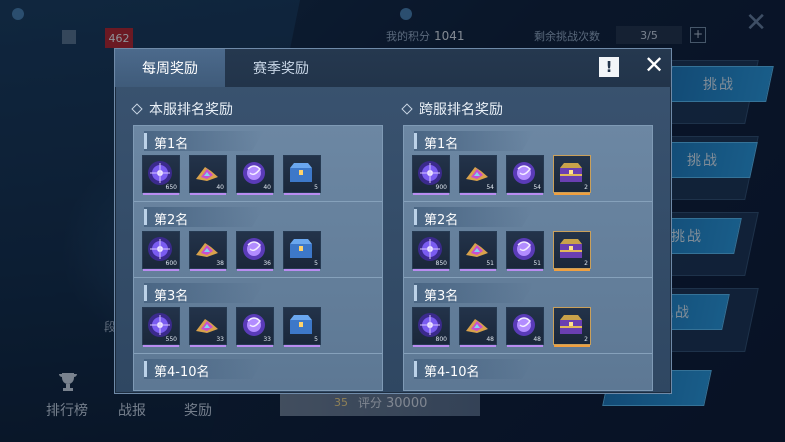  Describe the element at coordinates (431, 327) in the screenshot. I see `reward-item: 800` at that location.